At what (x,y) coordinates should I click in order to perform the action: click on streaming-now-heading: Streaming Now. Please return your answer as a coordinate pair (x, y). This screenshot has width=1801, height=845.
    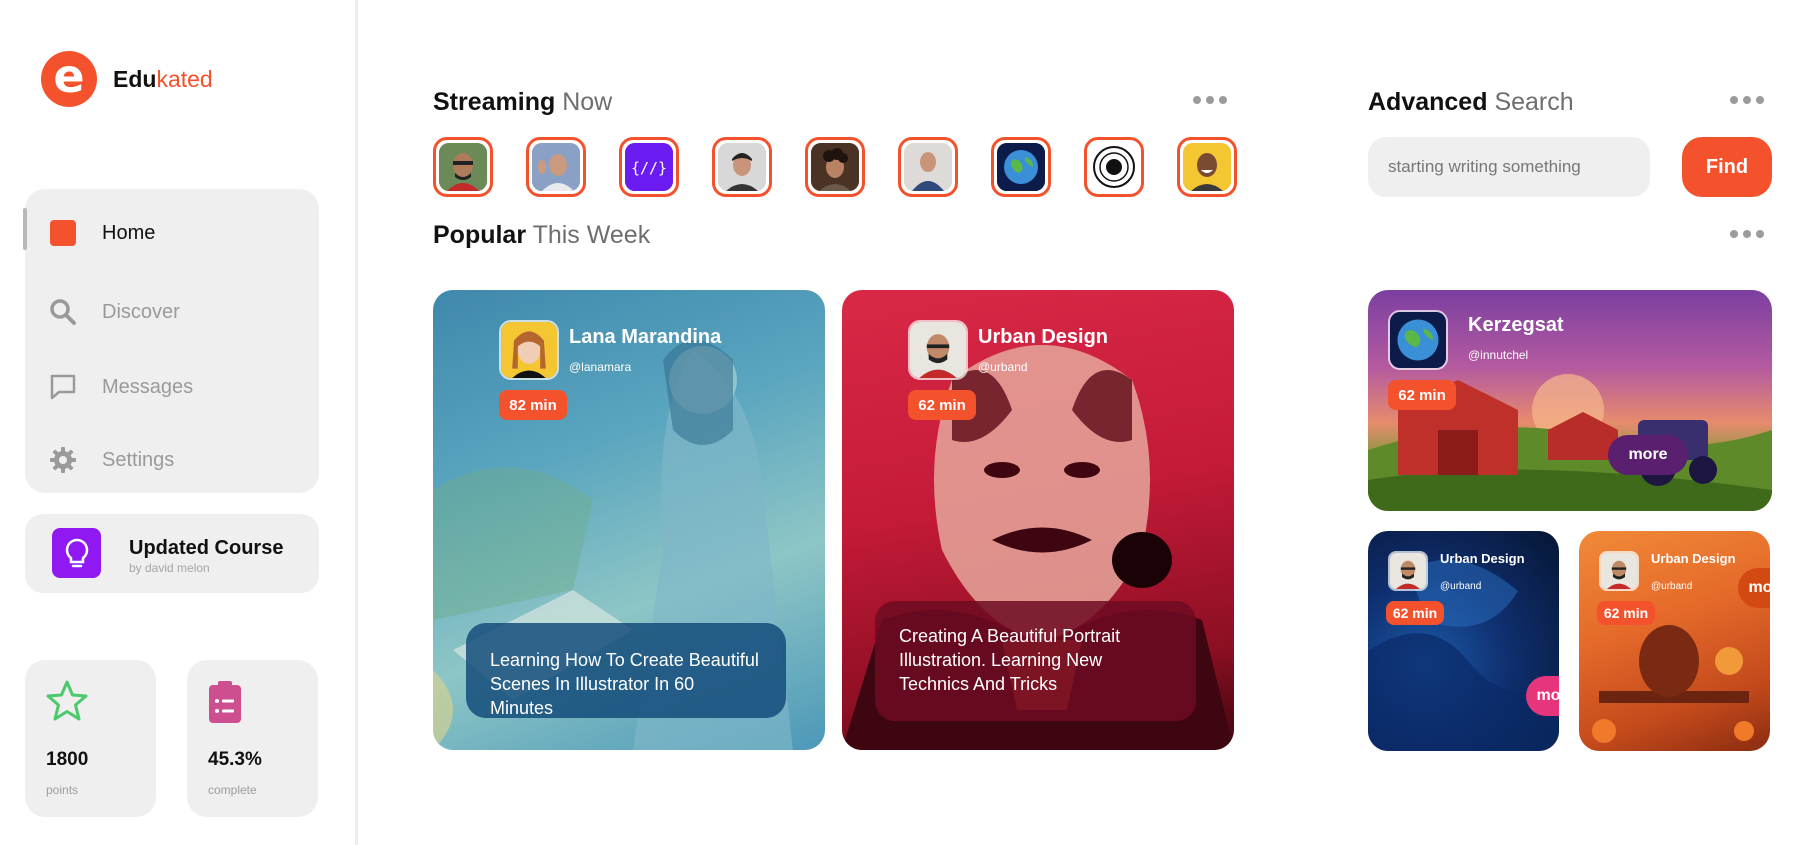
    Looking at the image, I should click on (523, 102).